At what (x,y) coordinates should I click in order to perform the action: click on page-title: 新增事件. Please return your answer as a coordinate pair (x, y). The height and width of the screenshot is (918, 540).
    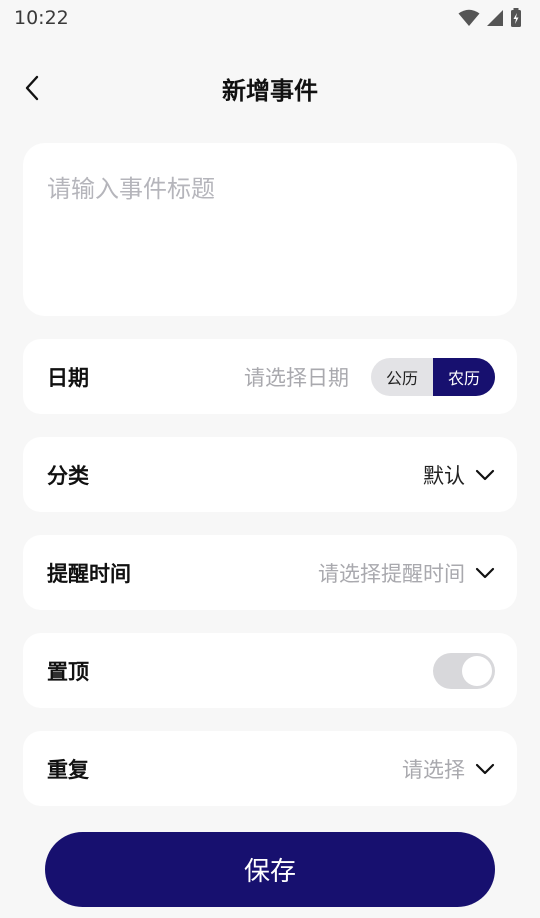
    Looking at the image, I should click on (270, 90).